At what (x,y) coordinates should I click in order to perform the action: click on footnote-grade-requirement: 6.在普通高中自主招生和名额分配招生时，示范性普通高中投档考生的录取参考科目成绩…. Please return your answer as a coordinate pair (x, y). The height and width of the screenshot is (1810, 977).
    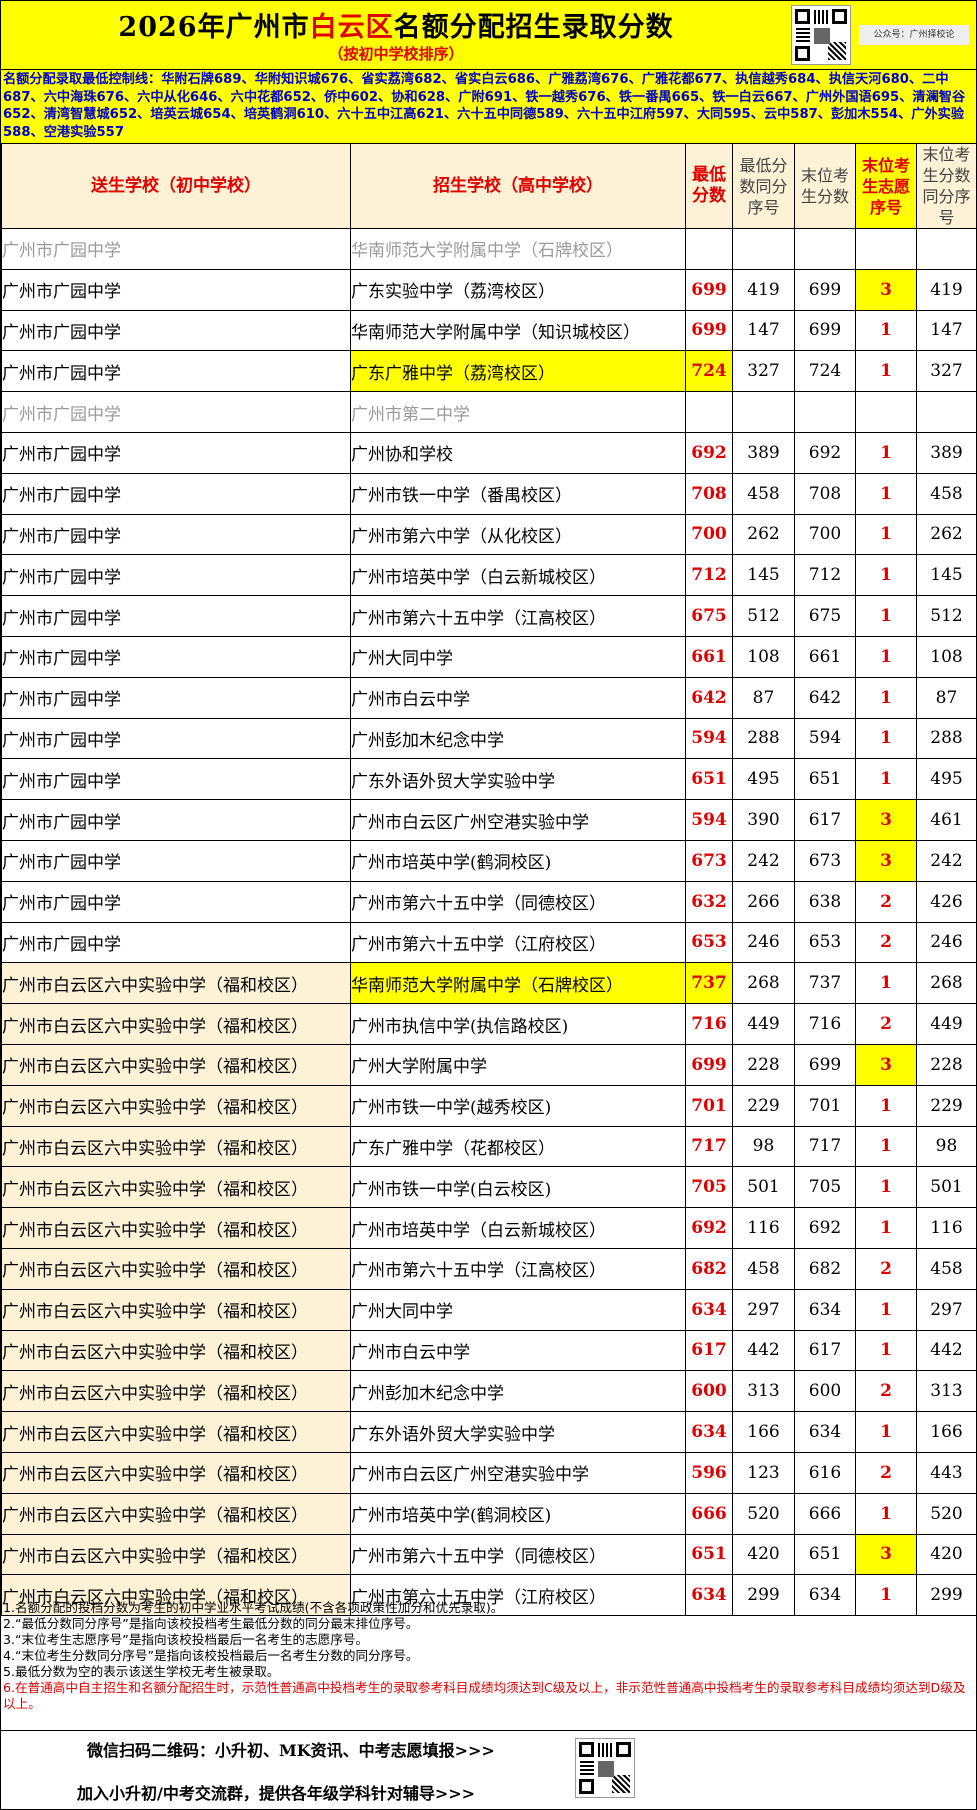
    Looking at the image, I should click on (484, 1695).